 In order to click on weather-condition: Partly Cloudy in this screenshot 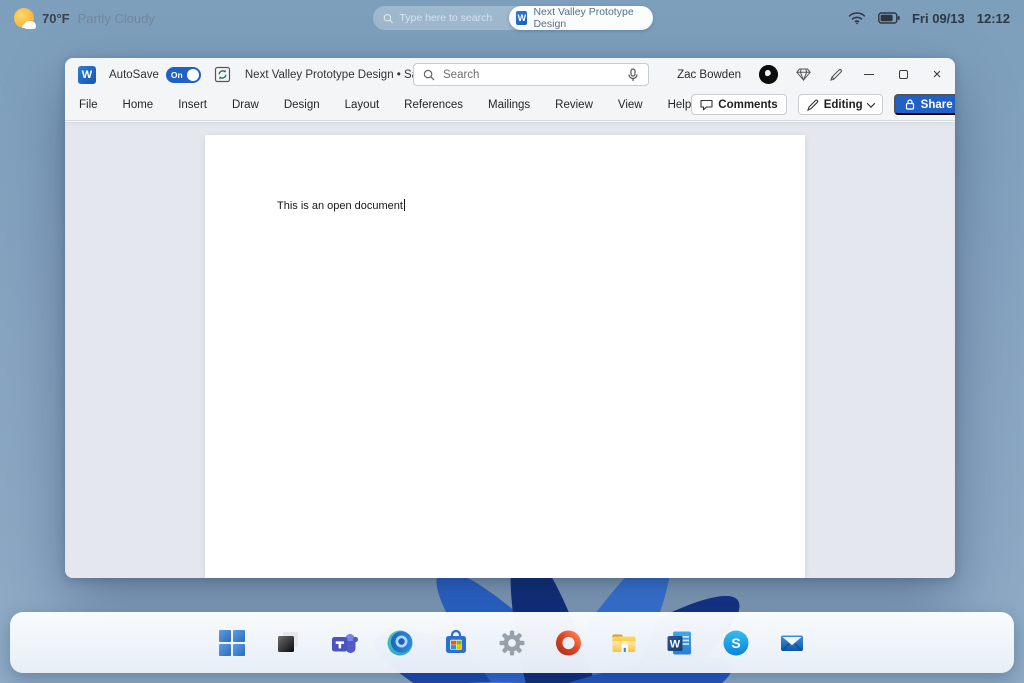, I will do `click(116, 18)`.